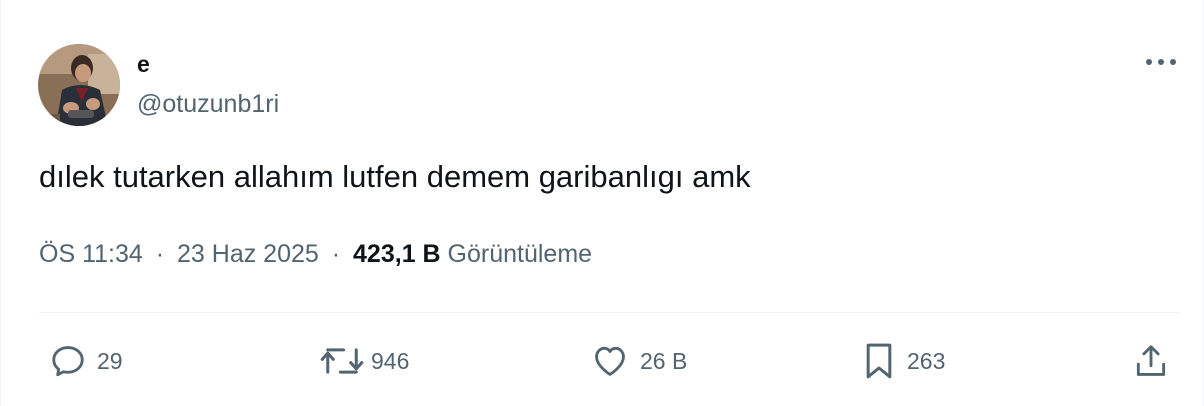  I want to click on repost-count: 946, so click(390, 360).